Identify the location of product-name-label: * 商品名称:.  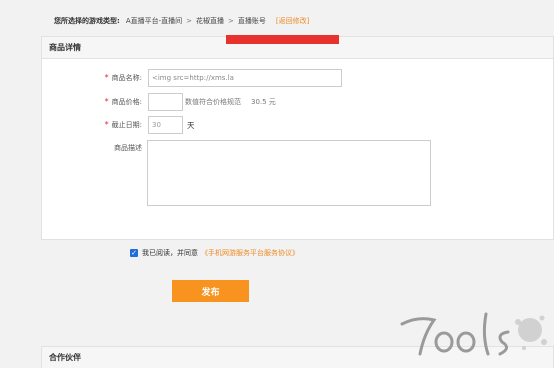
(123, 77).